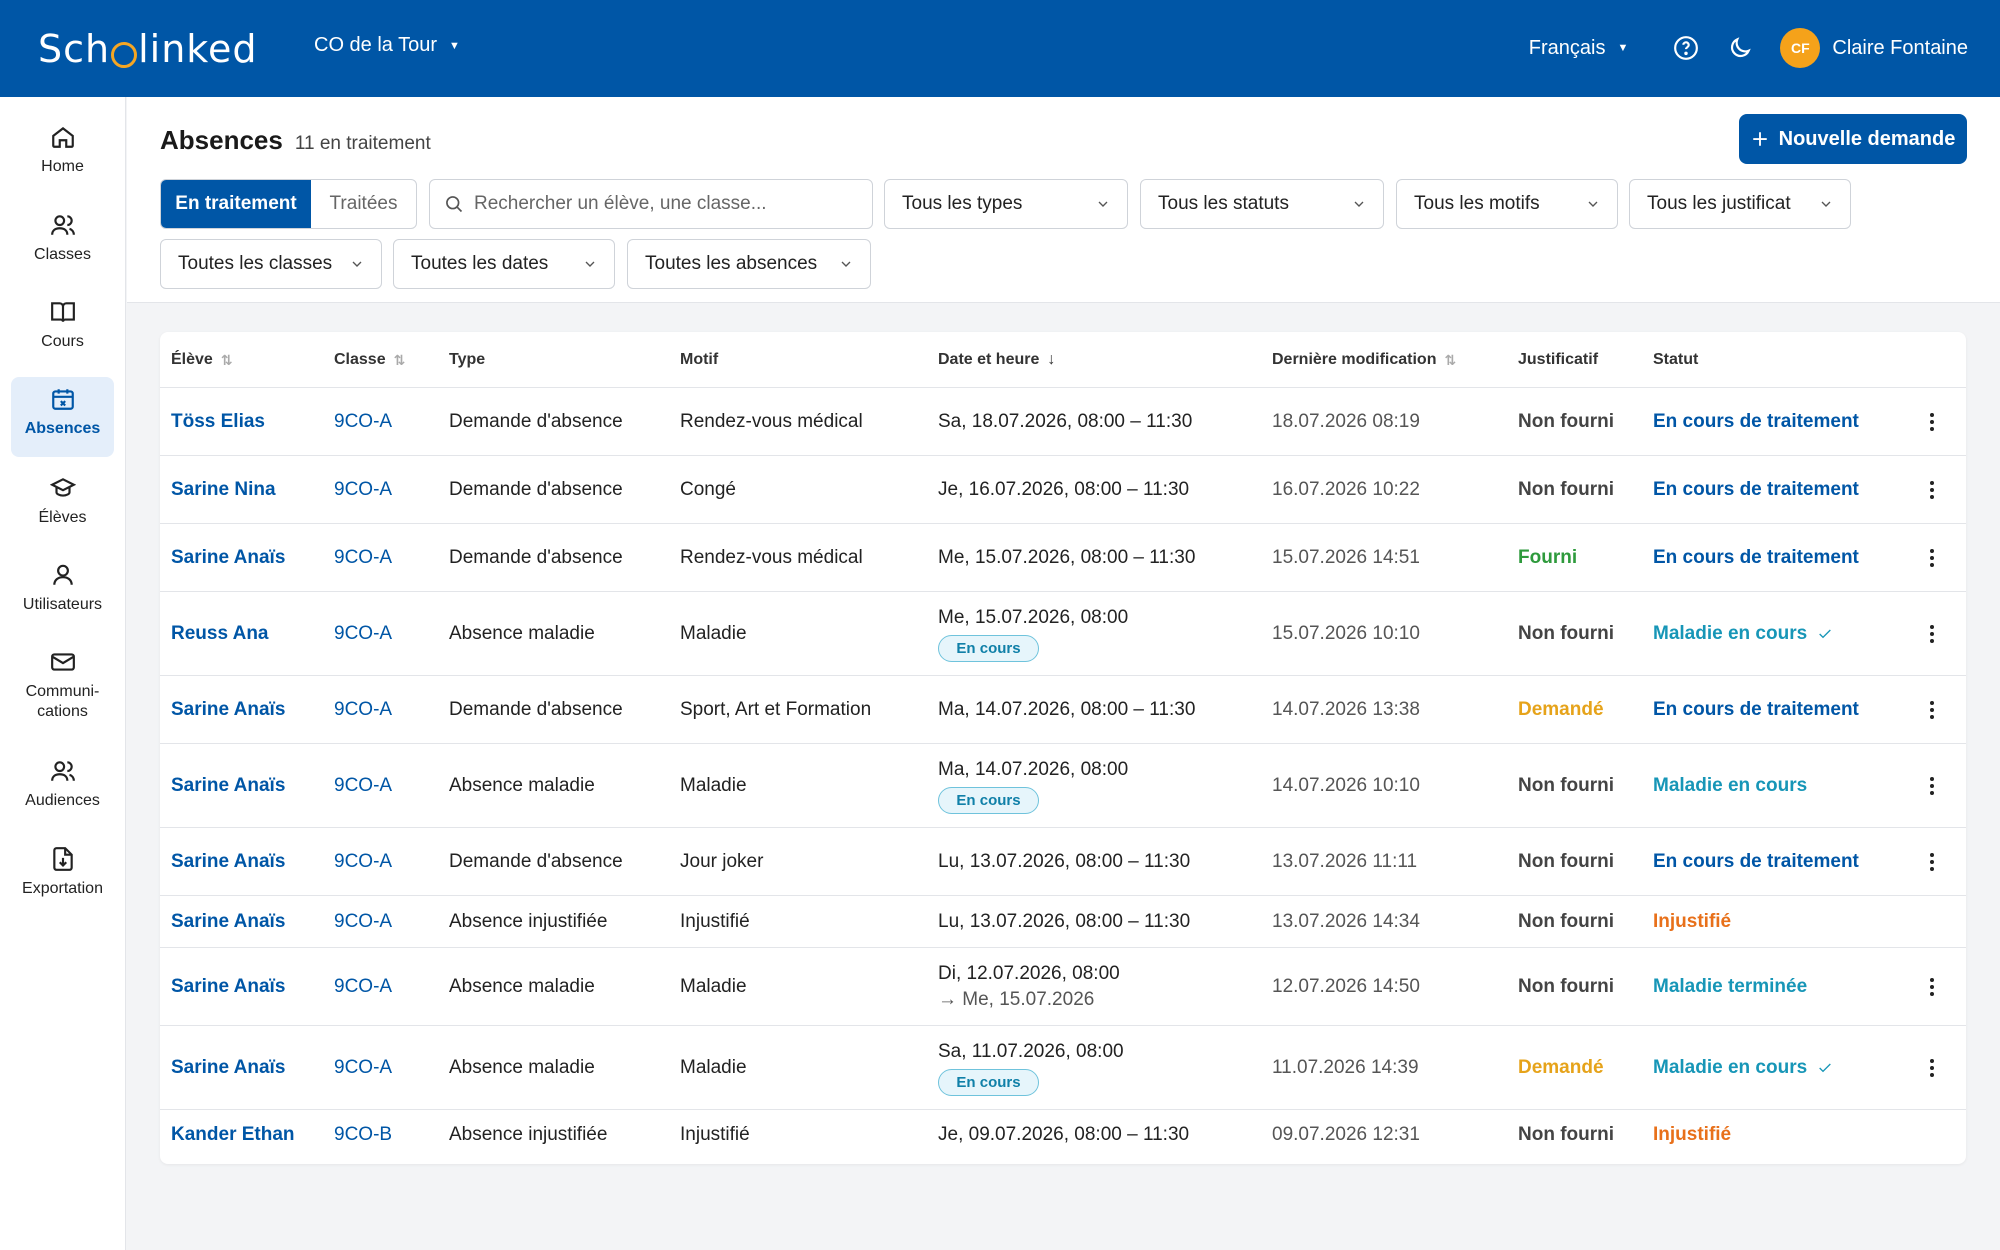 The width and height of the screenshot is (2000, 1250). What do you see at coordinates (63, 662) in the screenshot?
I see `mail-icon` at bounding box center [63, 662].